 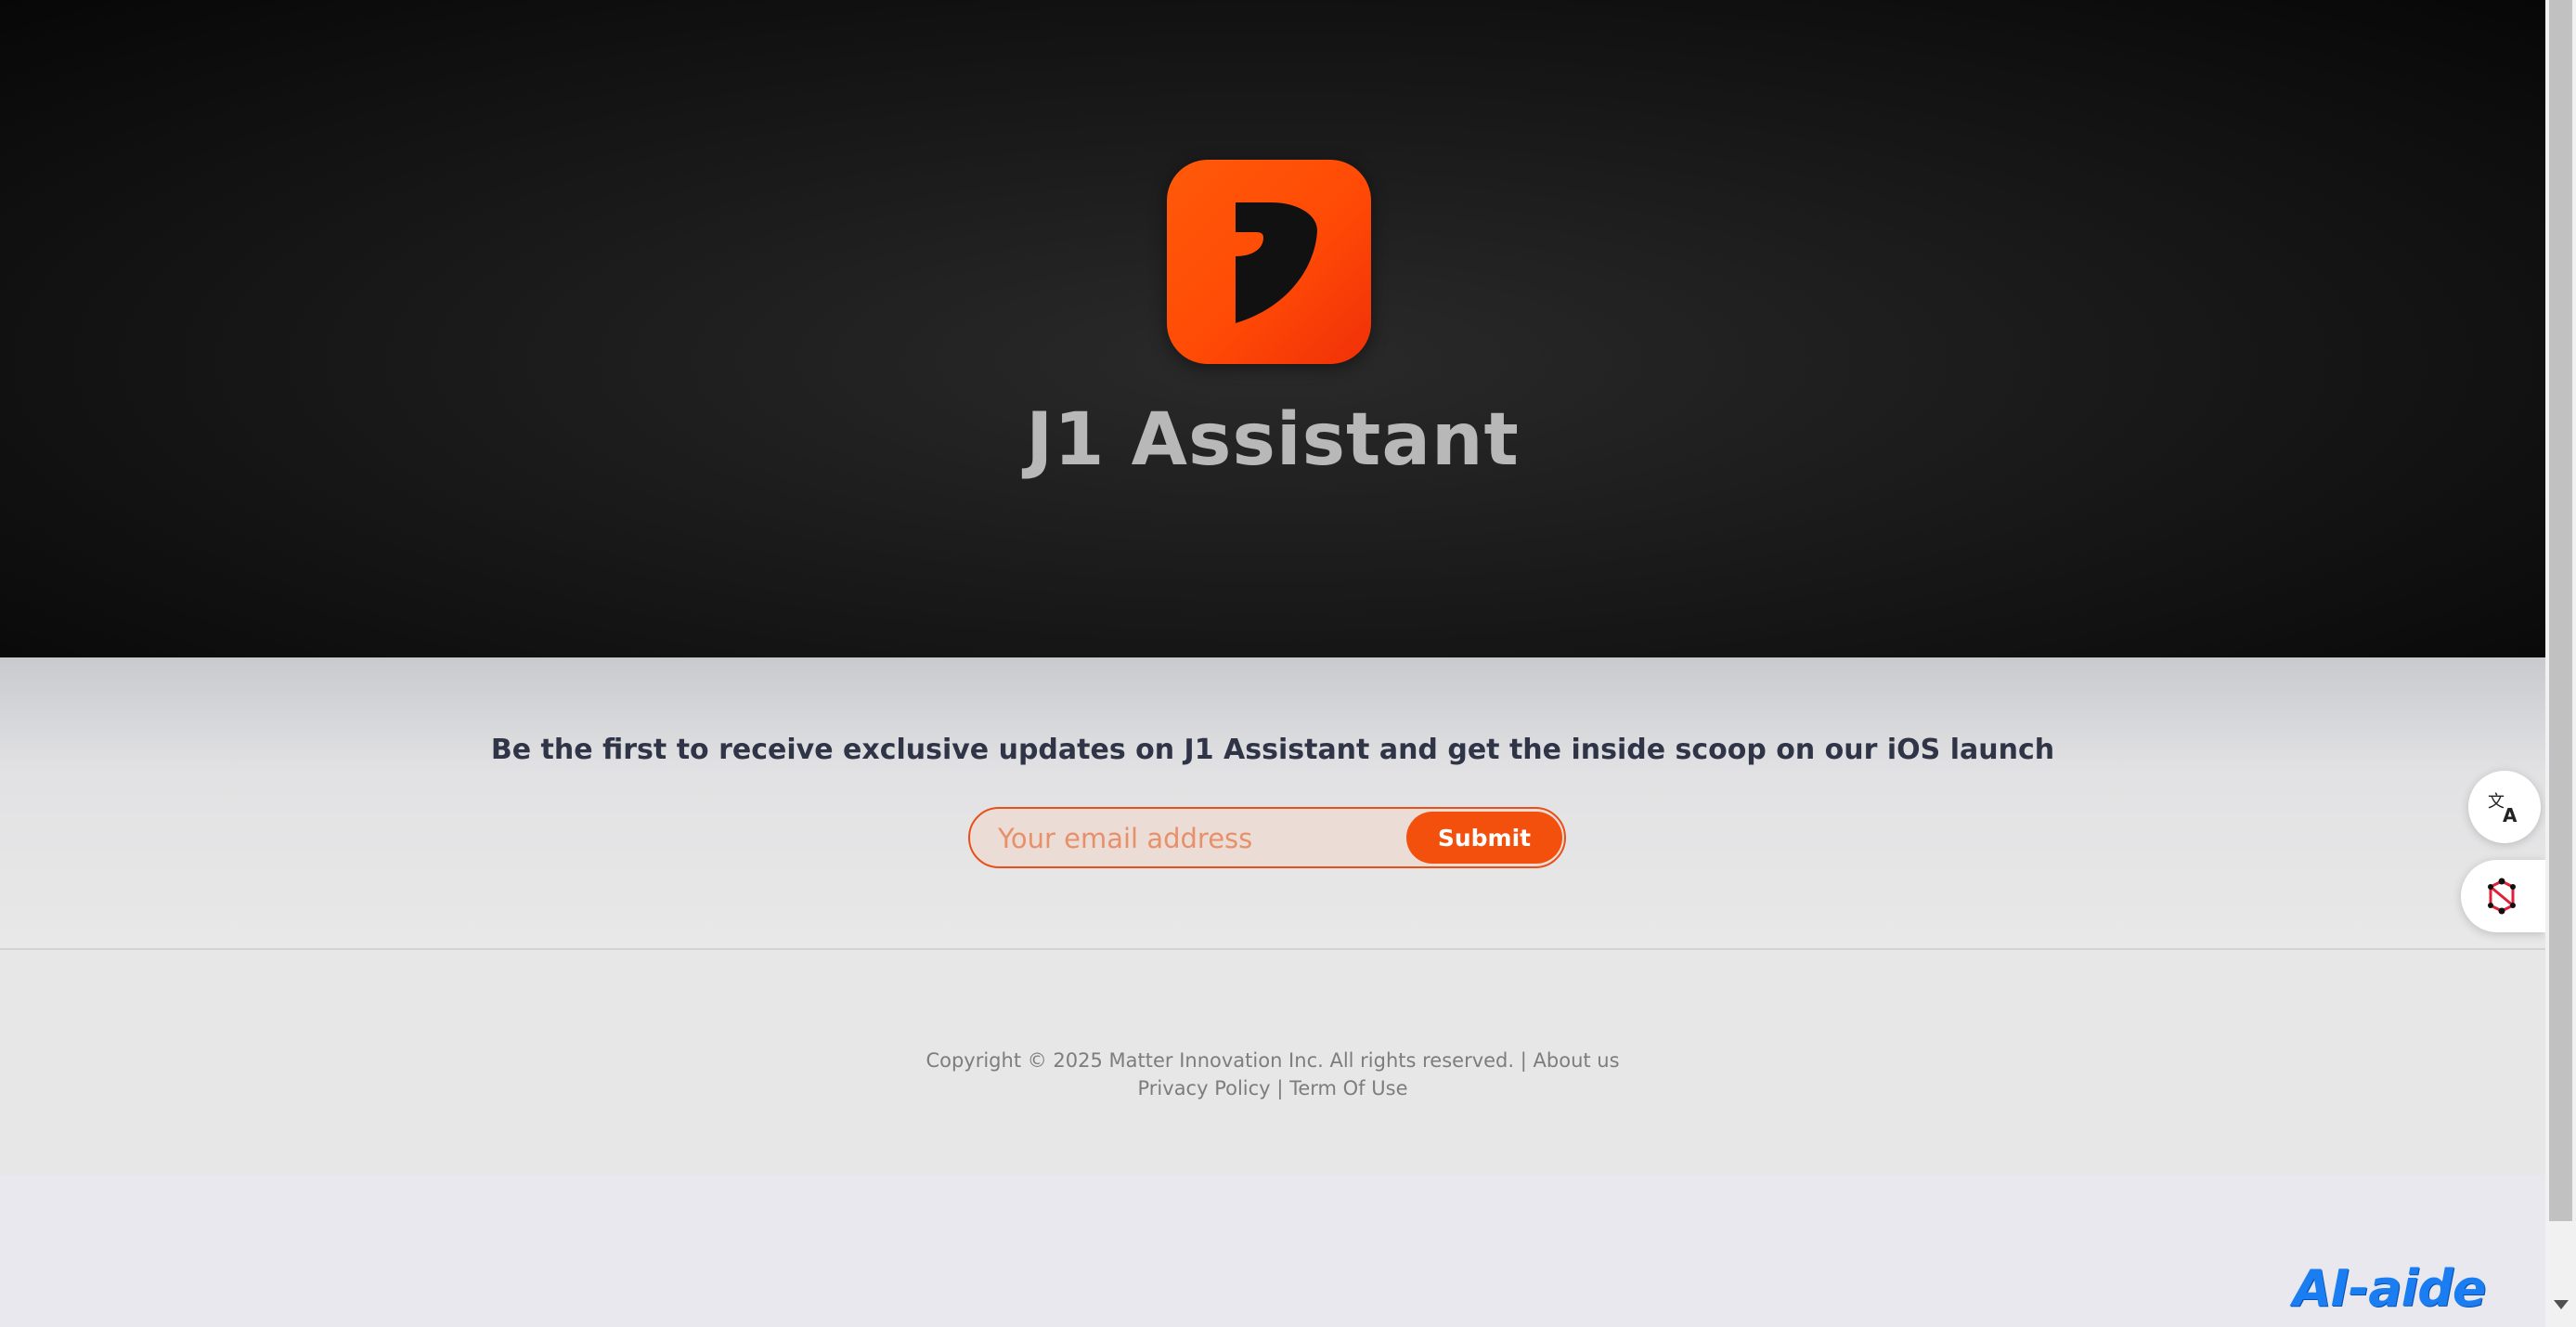 I want to click on network-widget-button, so click(x=2503, y=896).